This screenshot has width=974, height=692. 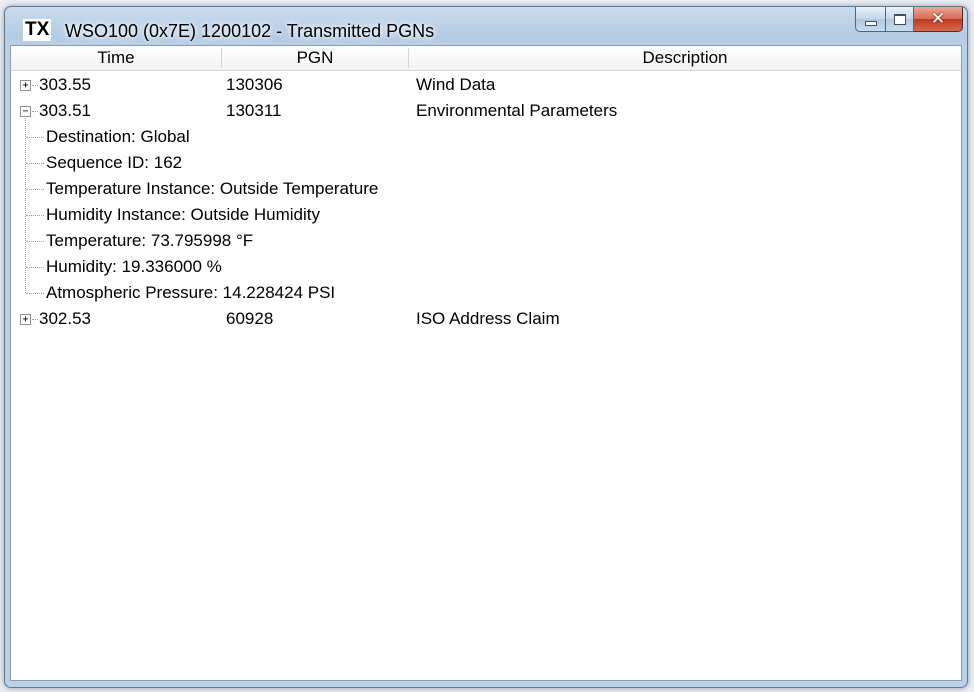 I want to click on column-header: Time PGN Description, so click(x=486, y=58).